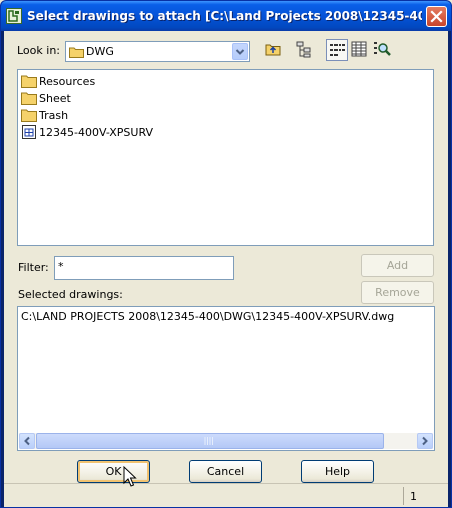  Describe the element at coordinates (55, 98) in the screenshot. I see `list-item-label: Sheet` at that location.